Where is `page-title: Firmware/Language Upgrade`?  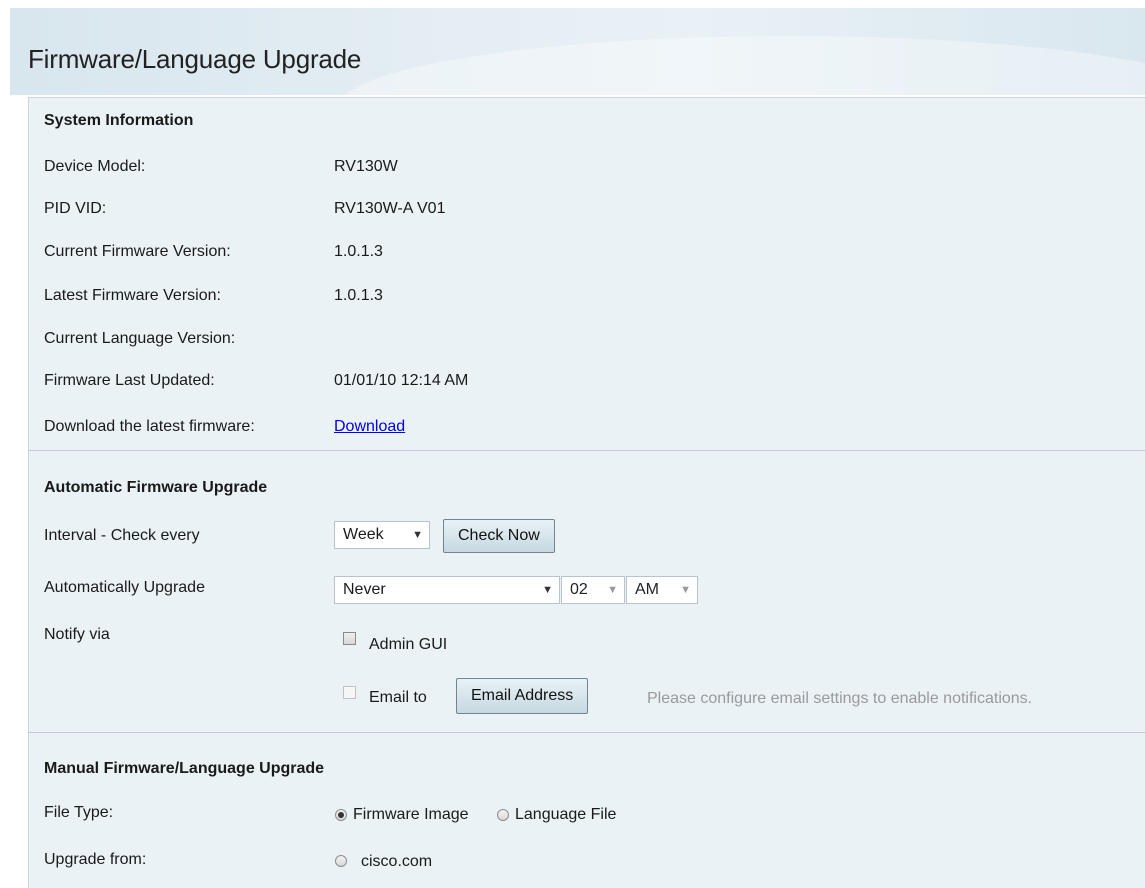
page-title: Firmware/Language Upgrade is located at coordinates (195, 59).